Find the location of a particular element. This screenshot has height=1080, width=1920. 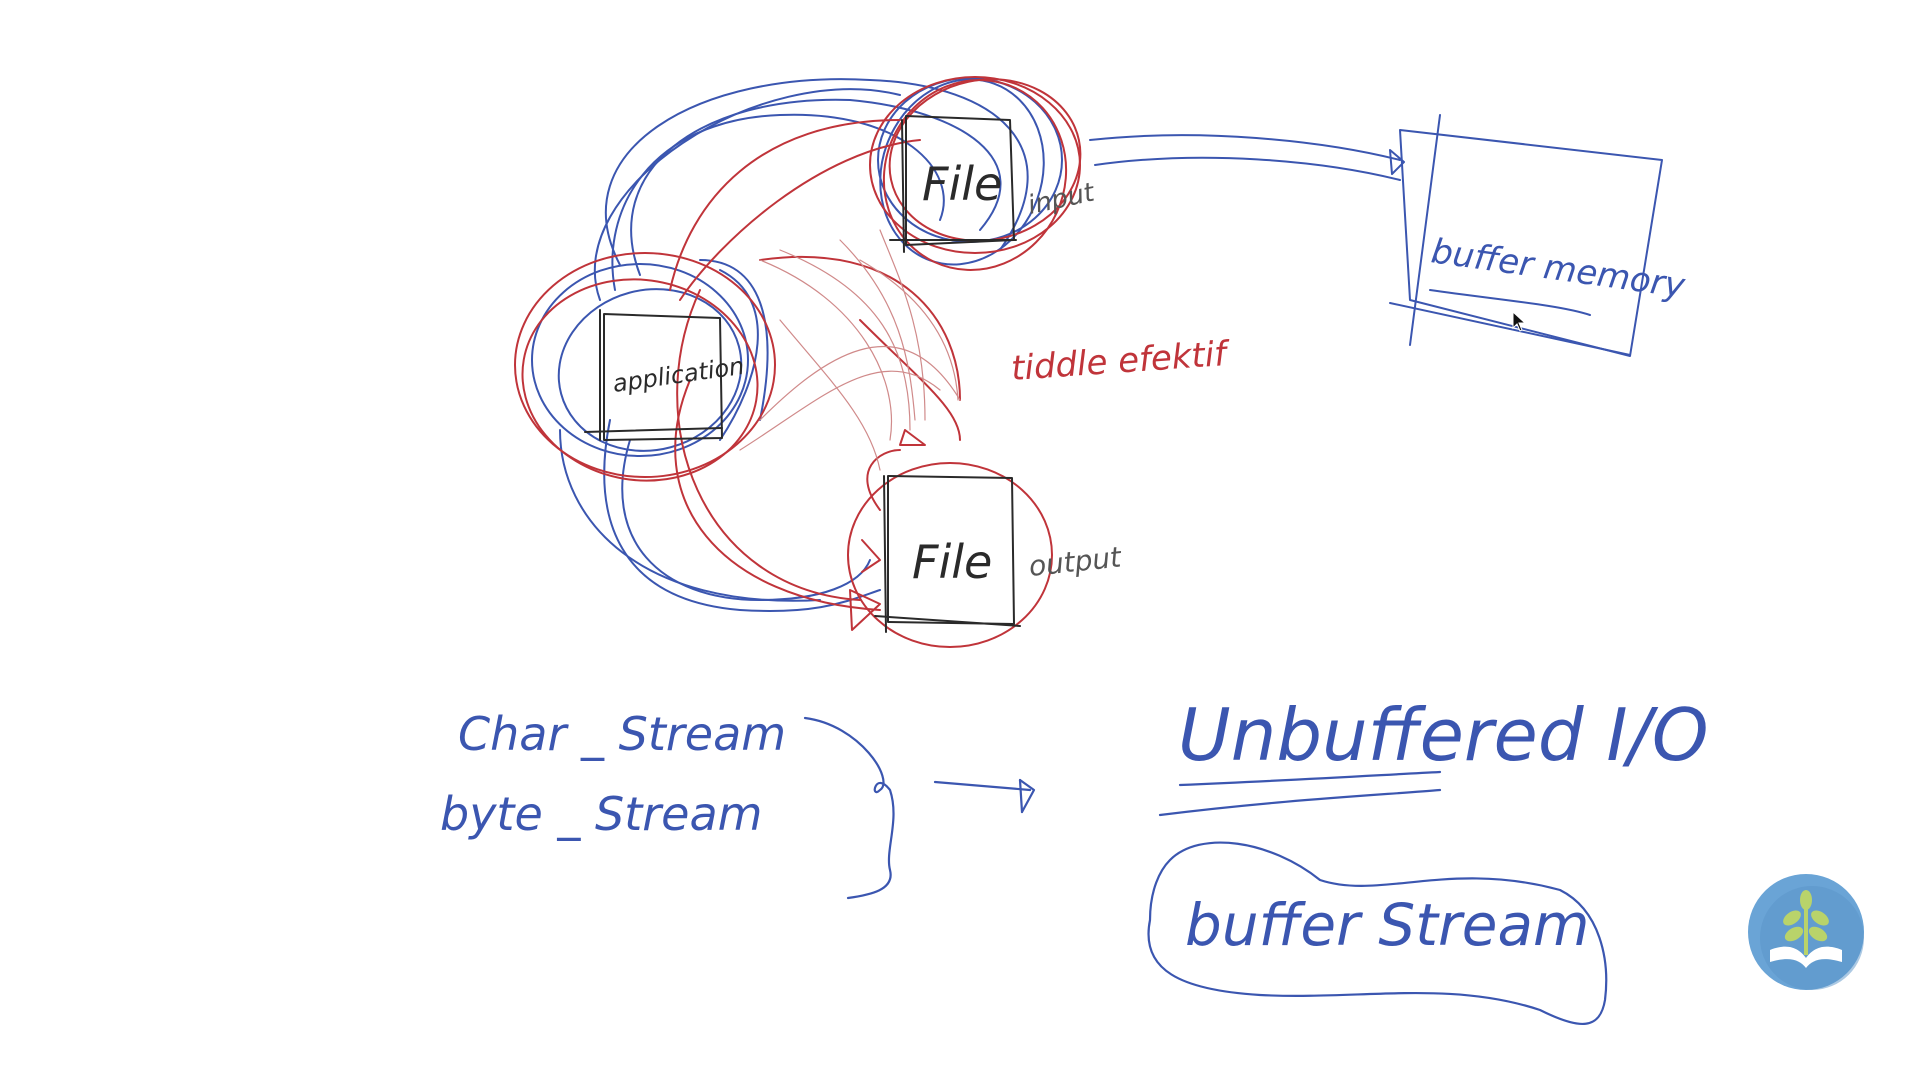

buffer-stream-label: buffer Stream is located at coordinates (1387, 925).